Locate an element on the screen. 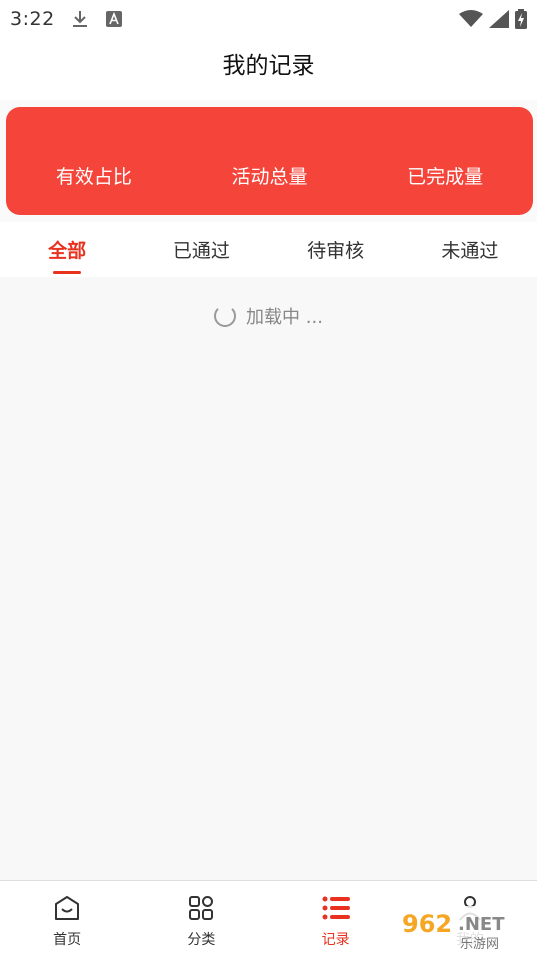 The width and height of the screenshot is (537, 956). wifi-icon is located at coordinates (471, 19).